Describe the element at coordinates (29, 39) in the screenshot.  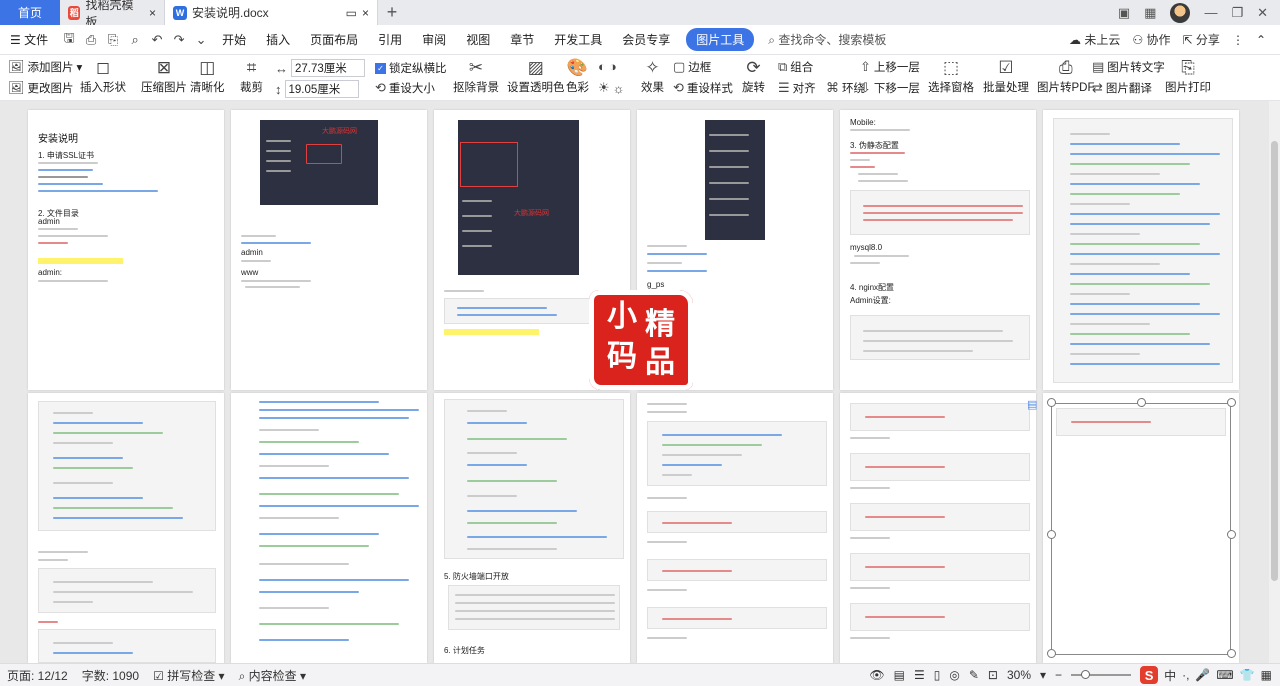
I see `file-menu: ☰ 文件` at that location.